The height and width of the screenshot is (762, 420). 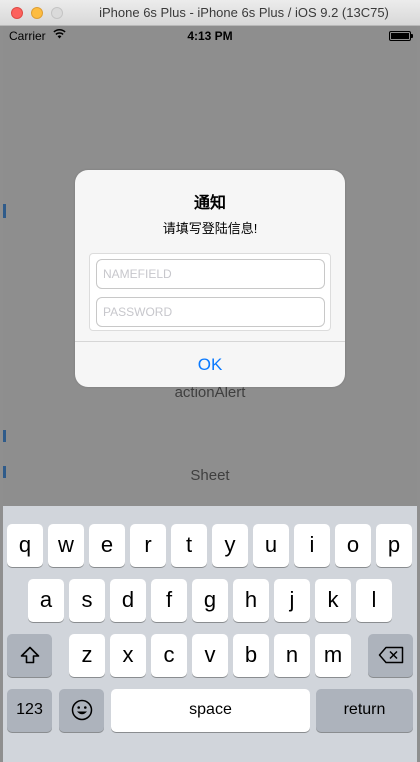 I want to click on key-k: k, so click(x=333, y=600).